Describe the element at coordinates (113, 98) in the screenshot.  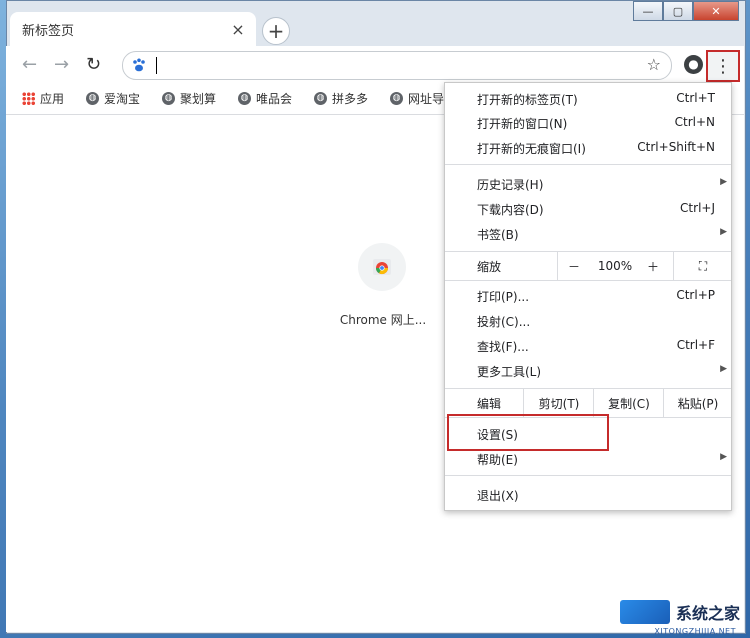
I see `bookmark-item: ◍ 爱淘宝` at that location.